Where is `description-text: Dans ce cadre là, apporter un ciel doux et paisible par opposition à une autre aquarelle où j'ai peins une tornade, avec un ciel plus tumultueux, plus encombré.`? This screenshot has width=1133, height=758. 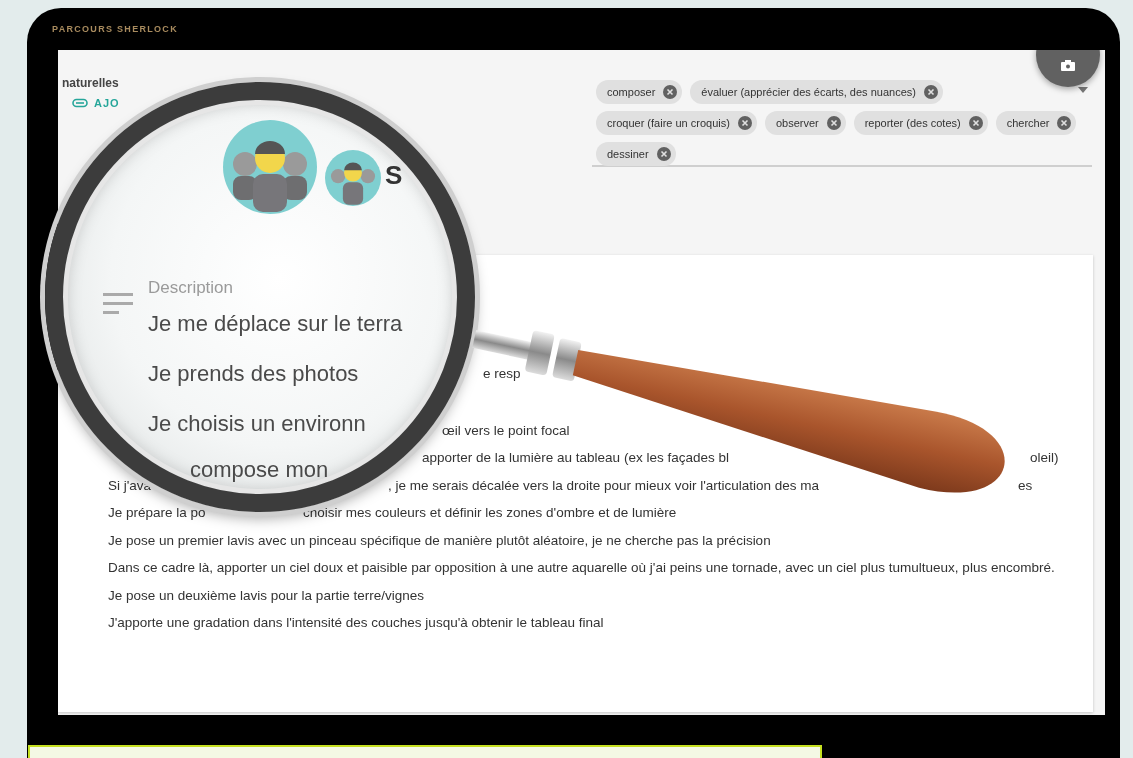 description-text: Dans ce cadre là, apporter un ciel doux et paisible par opposition à une autre aquarelle où j'ai peins une tornade, avec un ciel plus tumultueux, plus encombré. is located at coordinates (581, 567).